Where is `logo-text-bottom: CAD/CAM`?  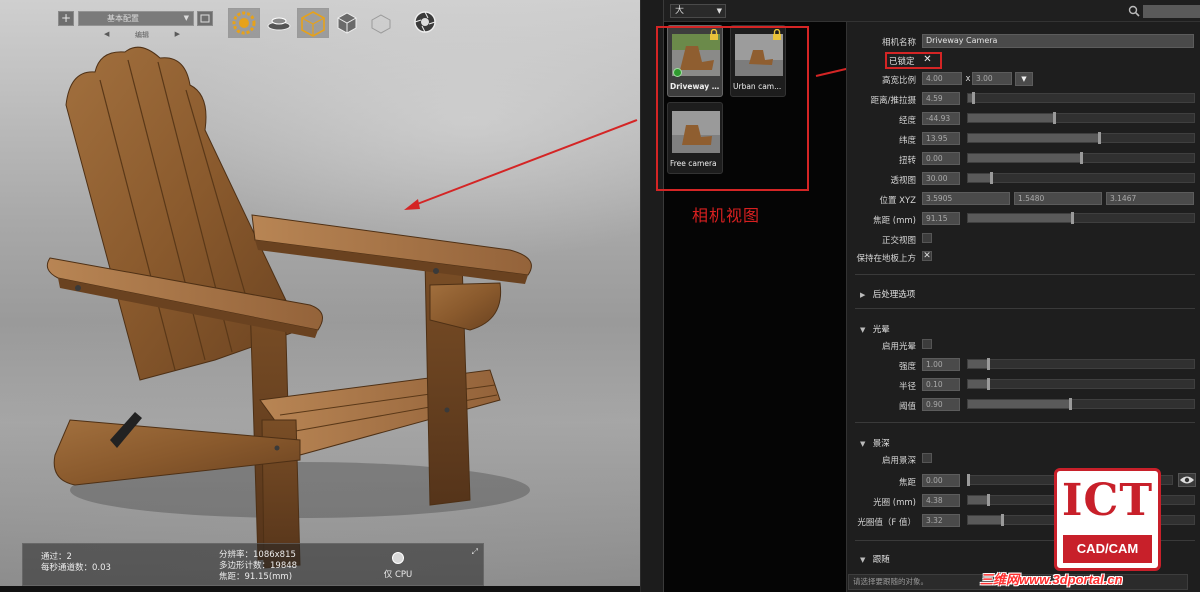
logo-text-bottom: CAD/CAM is located at coordinates (1107, 549).